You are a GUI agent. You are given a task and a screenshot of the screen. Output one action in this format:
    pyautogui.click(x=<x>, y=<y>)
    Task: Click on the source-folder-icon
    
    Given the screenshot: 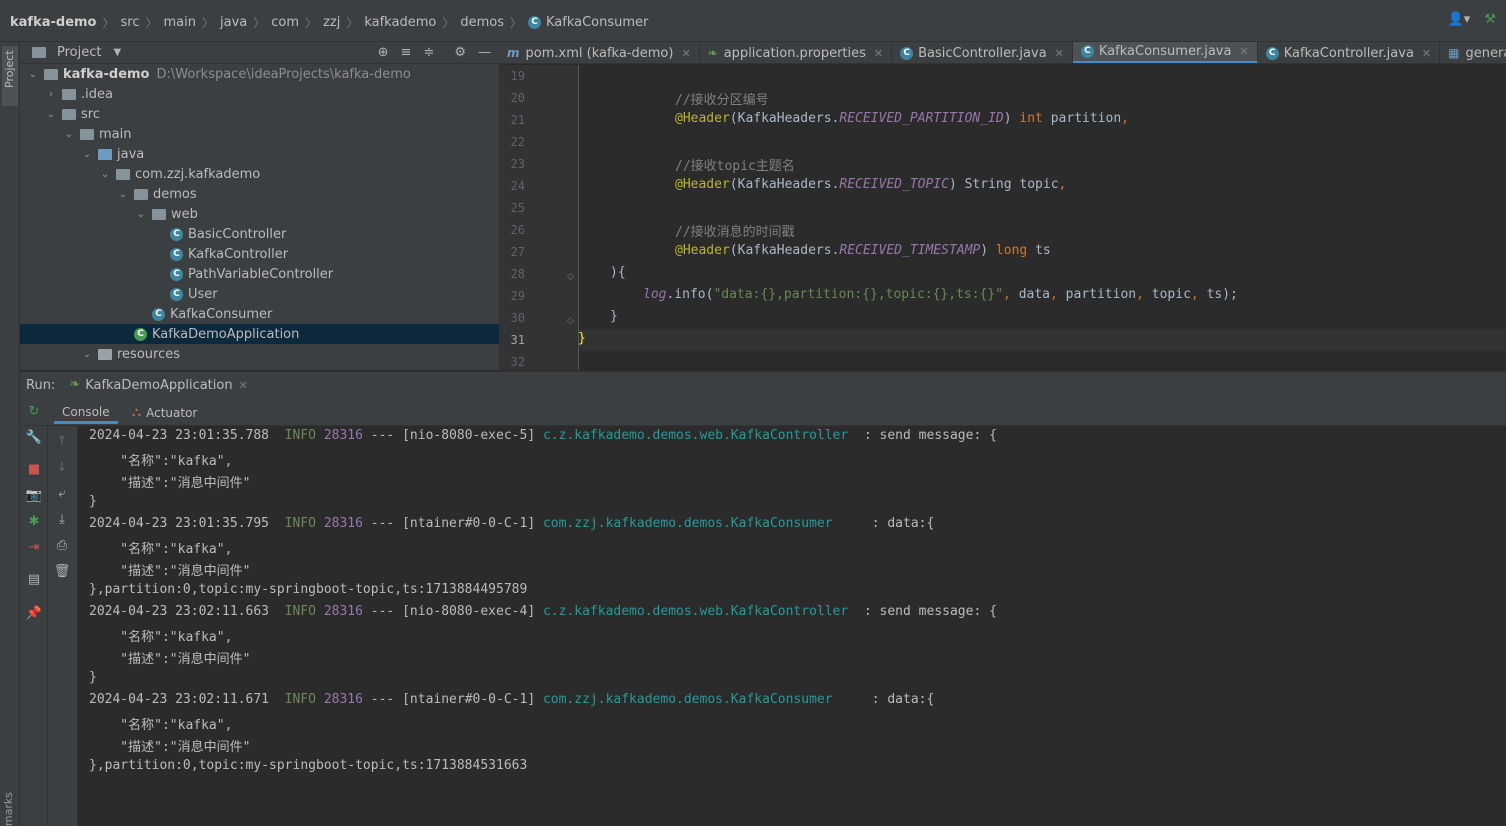 What is the action you would take?
    pyautogui.click(x=105, y=154)
    